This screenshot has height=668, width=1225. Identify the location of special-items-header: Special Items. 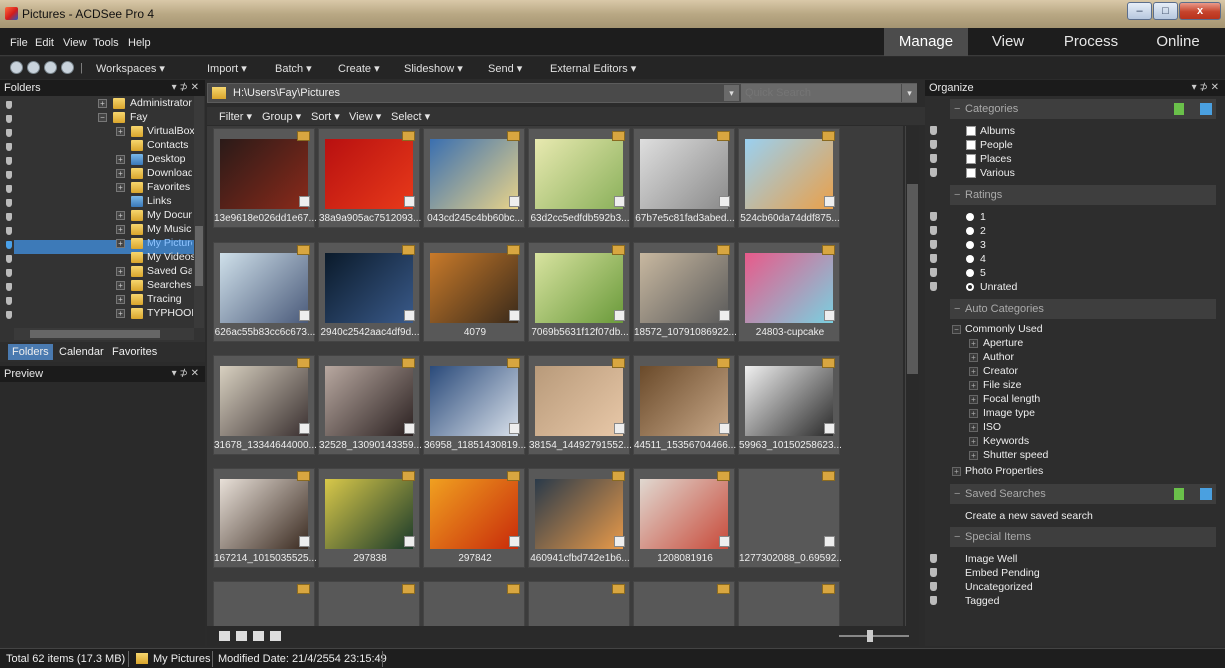
(1083, 537).